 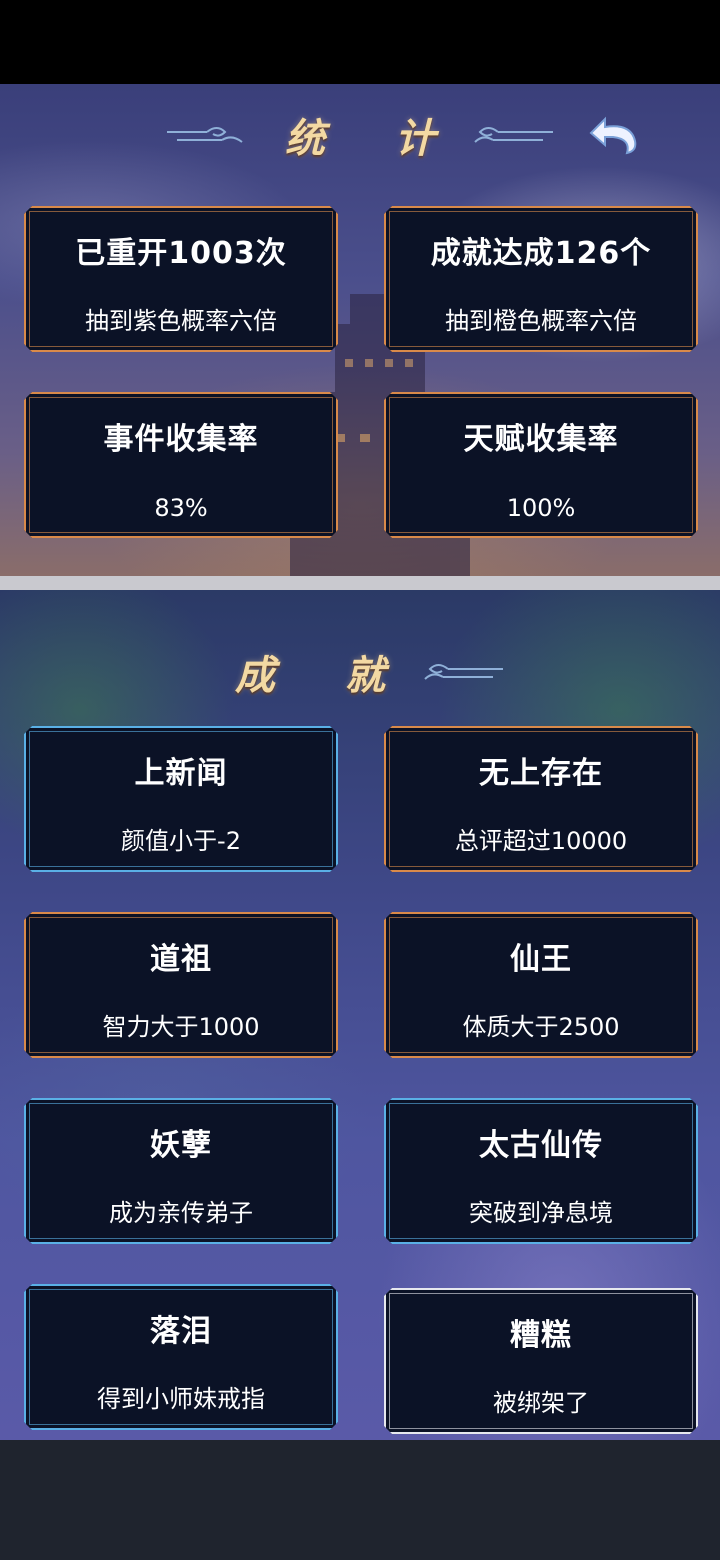 I want to click on achievements-title: 成 就, so click(x=324, y=675).